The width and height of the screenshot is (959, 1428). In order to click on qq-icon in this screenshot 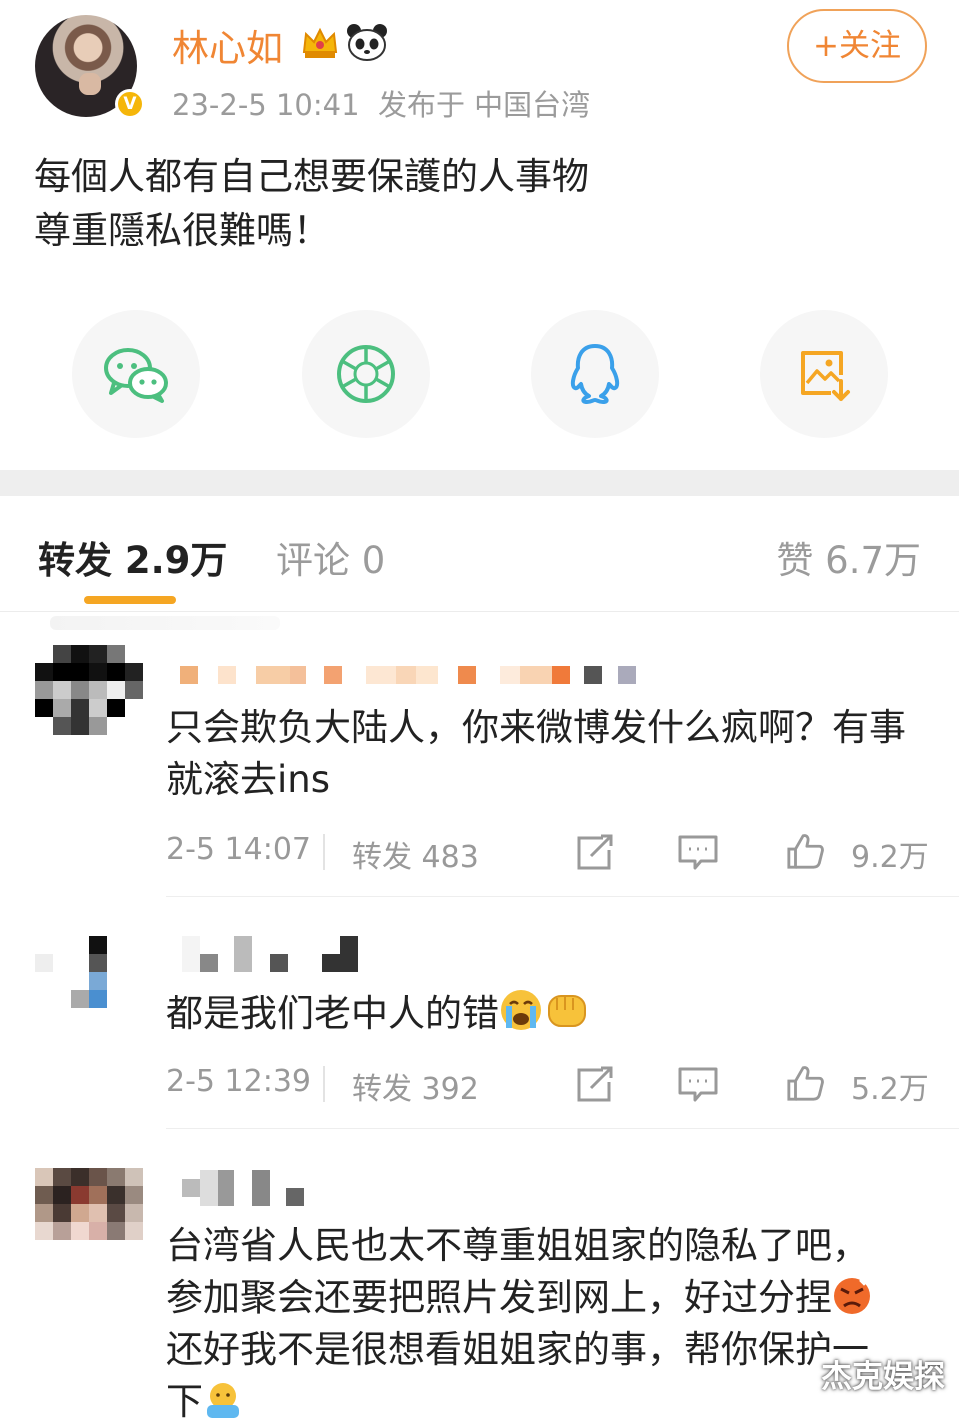, I will do `click(595, 374)`.